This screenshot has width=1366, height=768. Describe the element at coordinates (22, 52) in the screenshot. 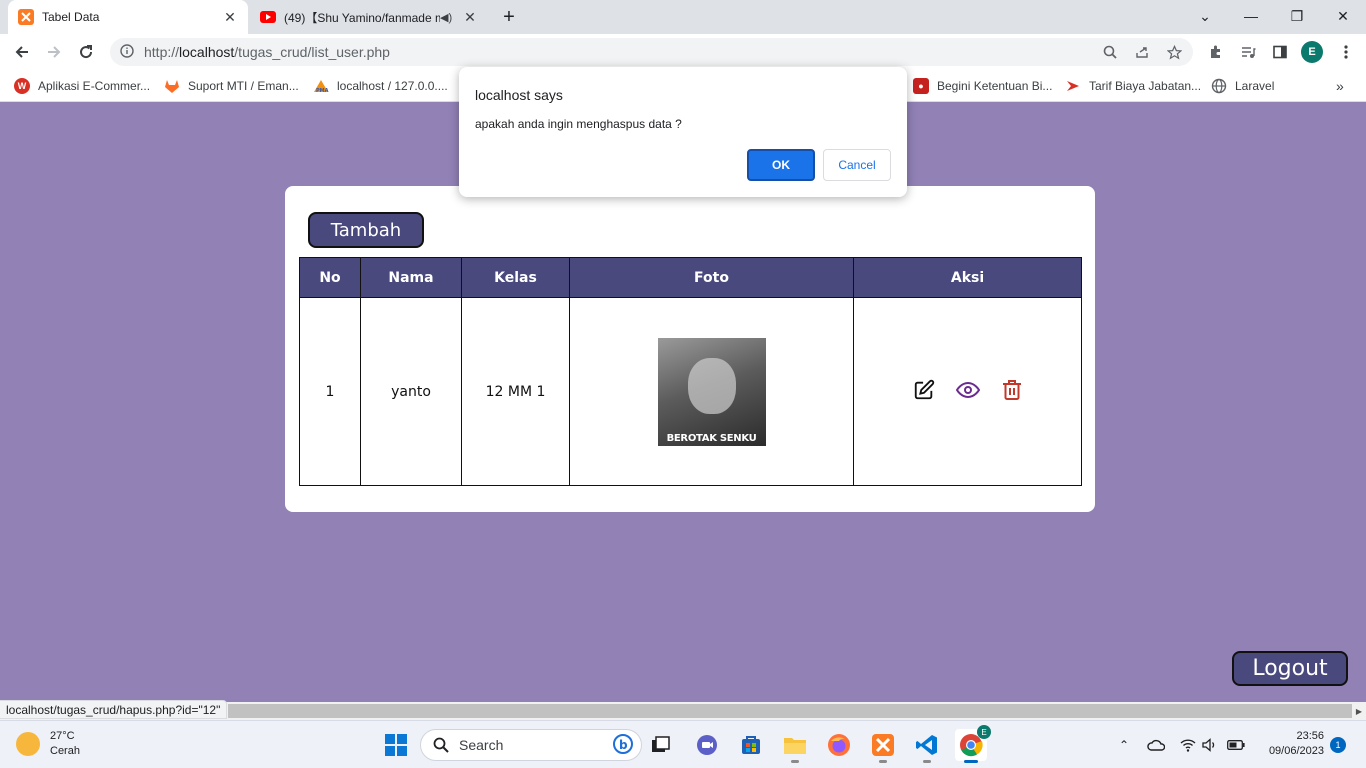

I see `back-icon` at that location.